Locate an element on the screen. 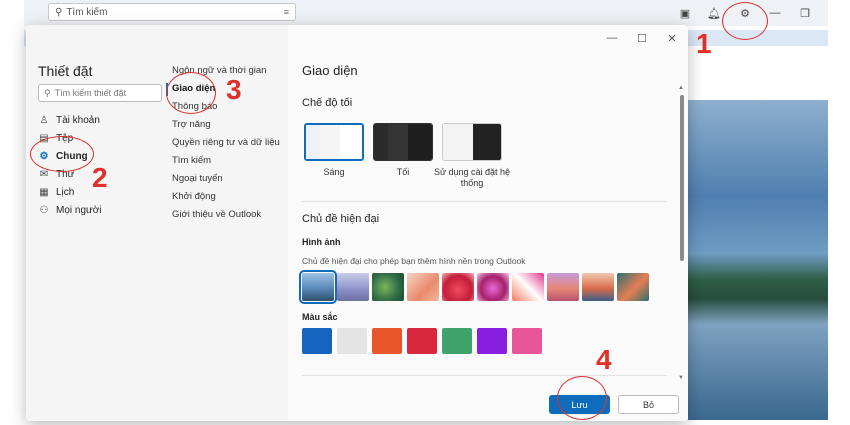  category-label: Tài khoản is located at coordinates (78, 120).